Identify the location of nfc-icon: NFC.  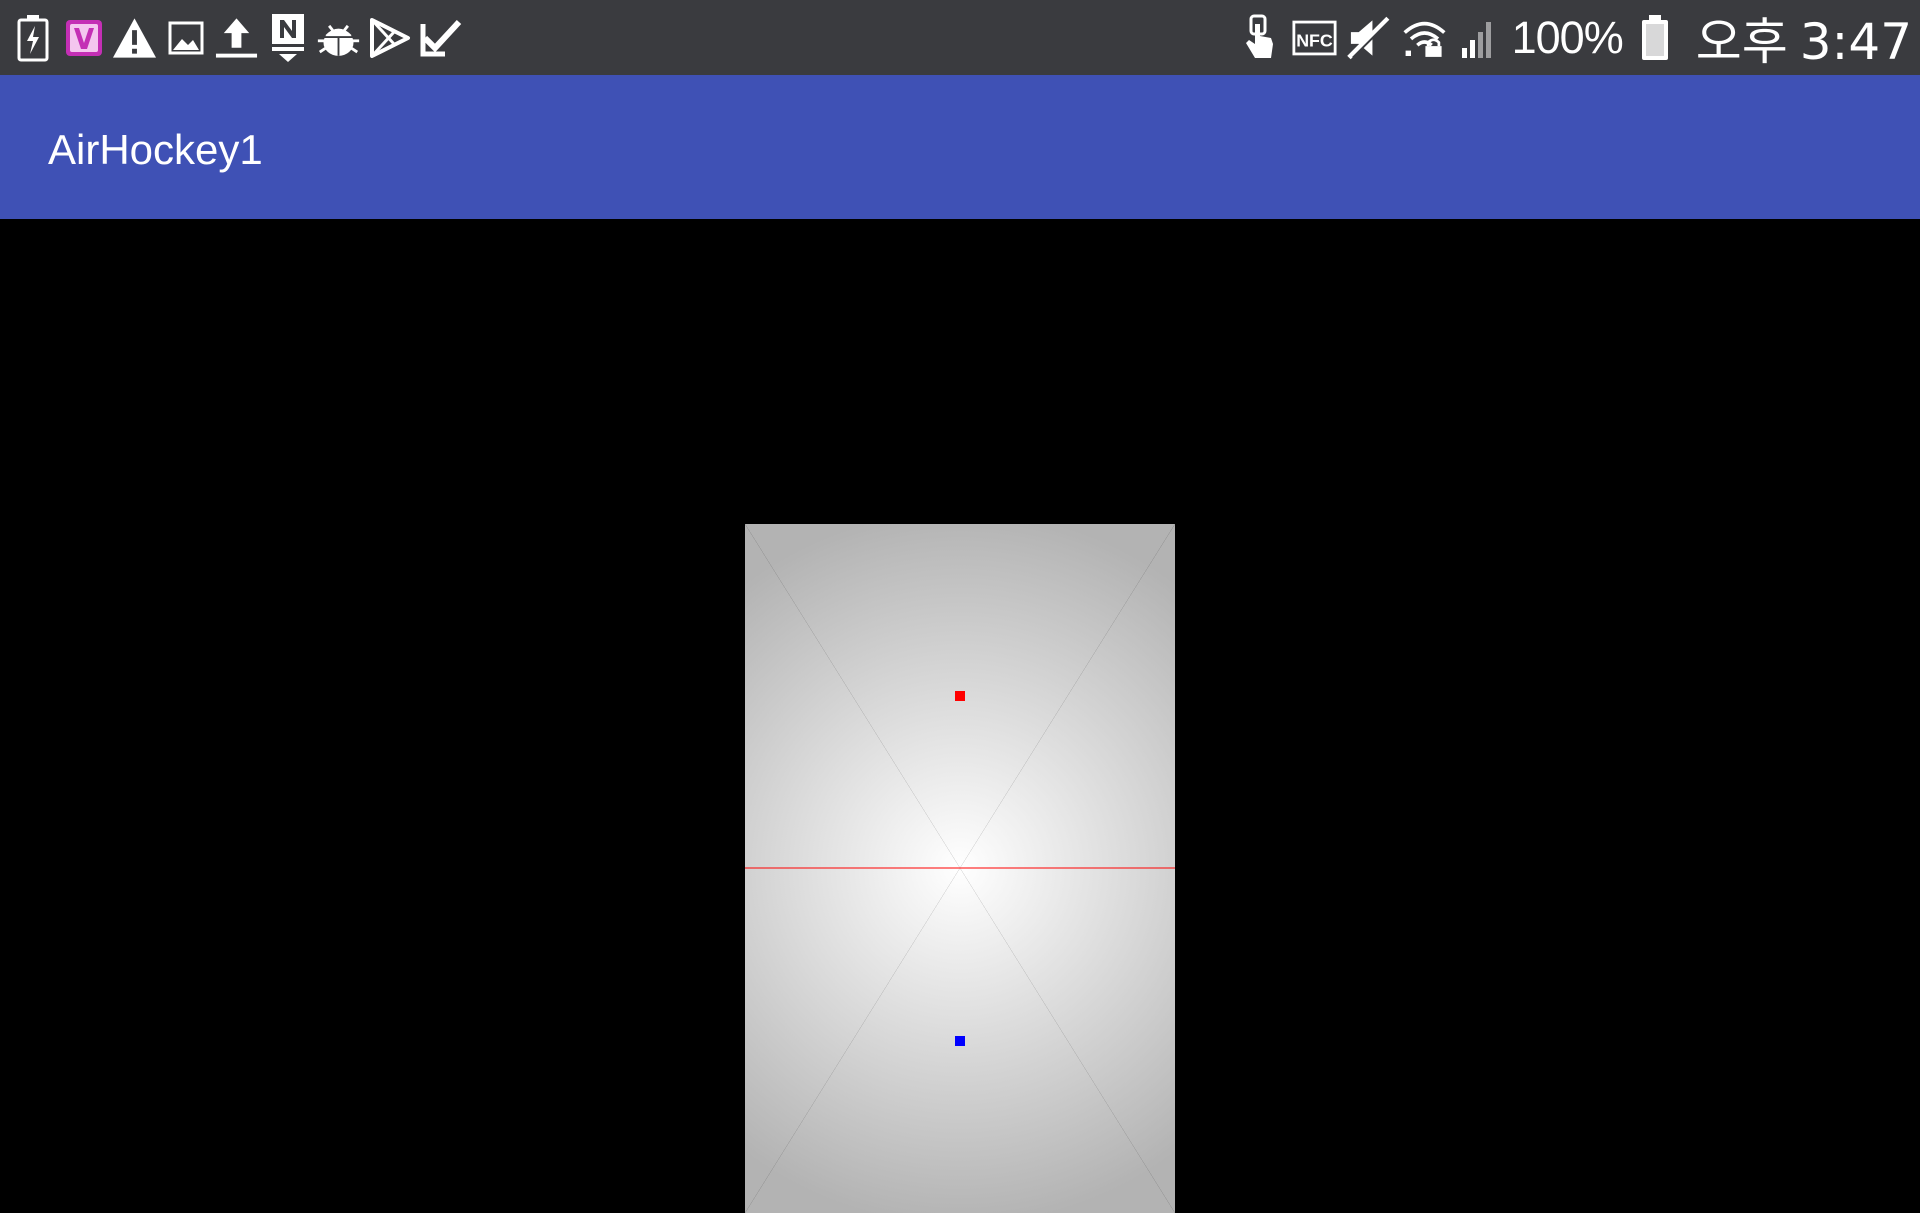
(1314, 38).